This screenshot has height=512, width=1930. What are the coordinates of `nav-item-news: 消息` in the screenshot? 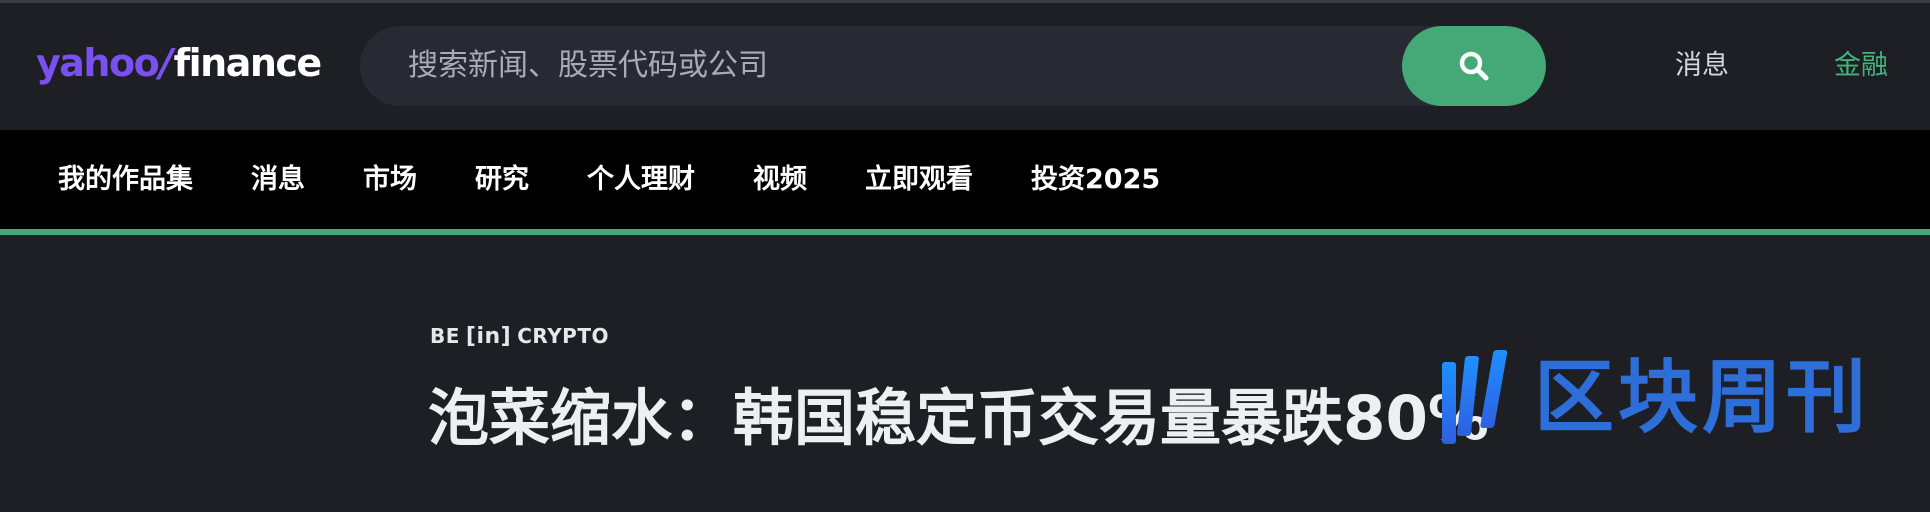 It's located at (278, 179).